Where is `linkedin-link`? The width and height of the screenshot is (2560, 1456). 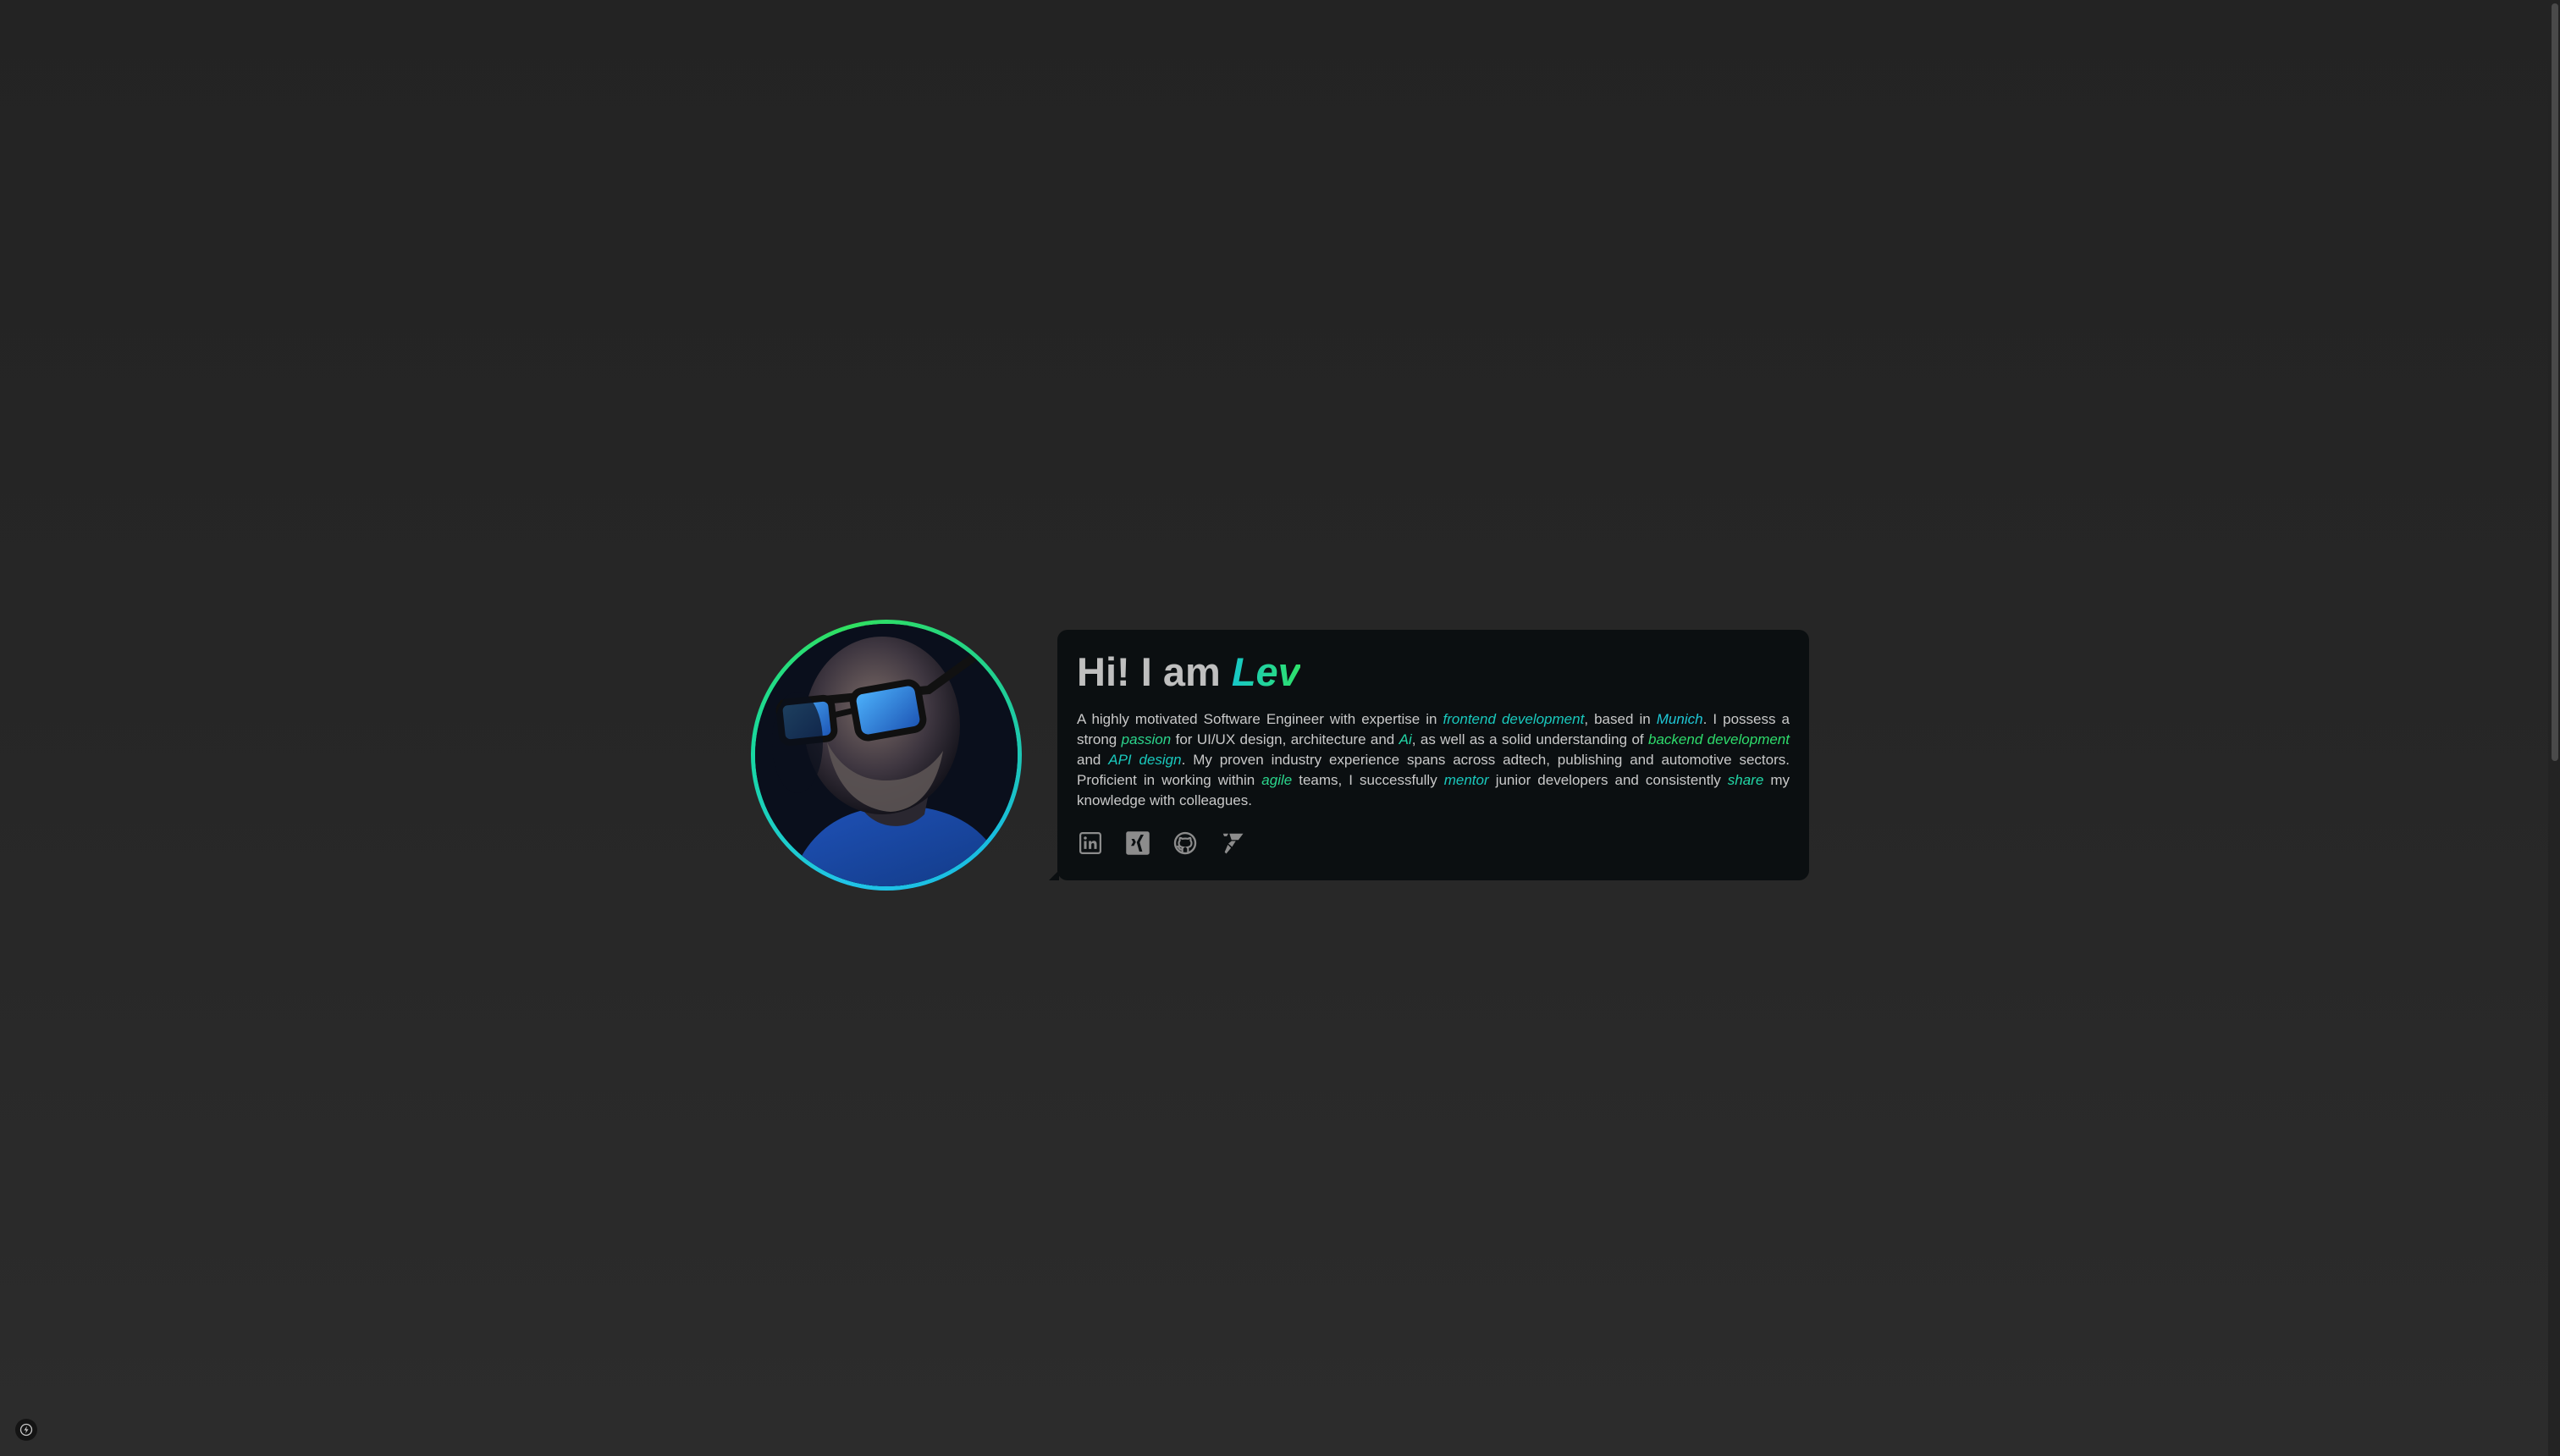 linkedin-link is located at coordinates (1090, 843).